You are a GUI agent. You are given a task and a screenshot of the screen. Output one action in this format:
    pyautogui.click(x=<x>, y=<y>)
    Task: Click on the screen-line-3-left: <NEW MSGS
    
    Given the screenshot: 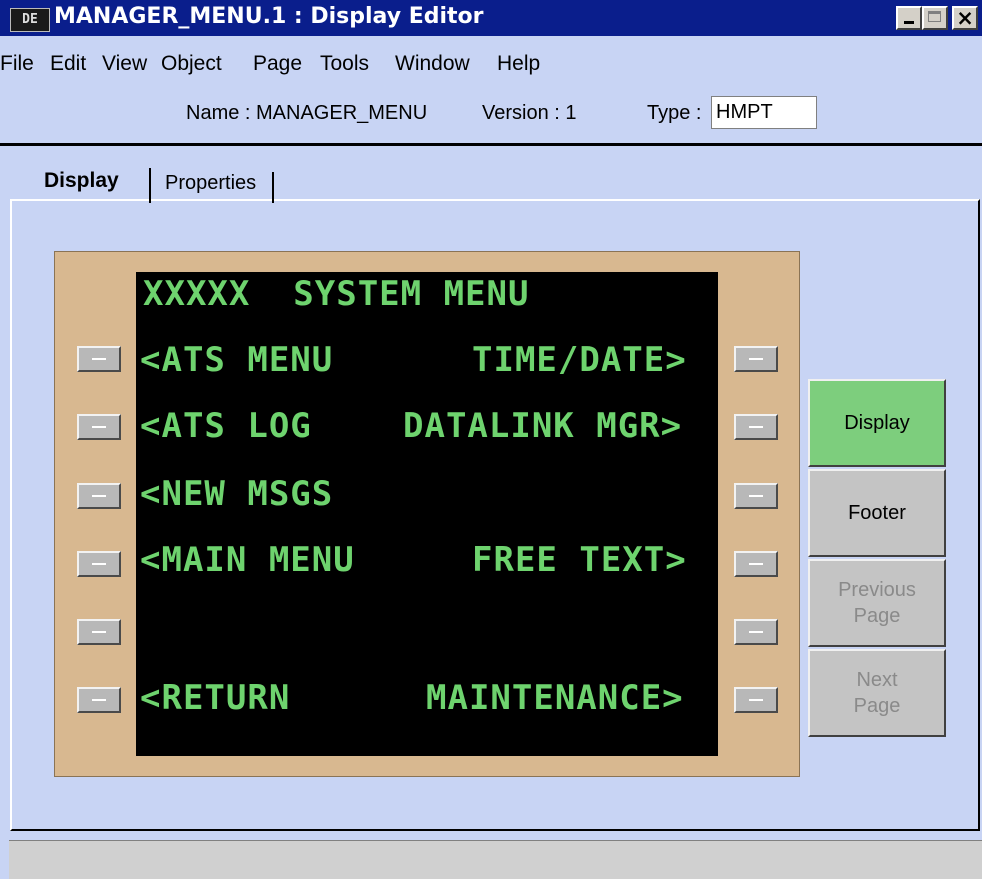 What is the action you would take?
    pyautogui.click(x=237, y=494)
    